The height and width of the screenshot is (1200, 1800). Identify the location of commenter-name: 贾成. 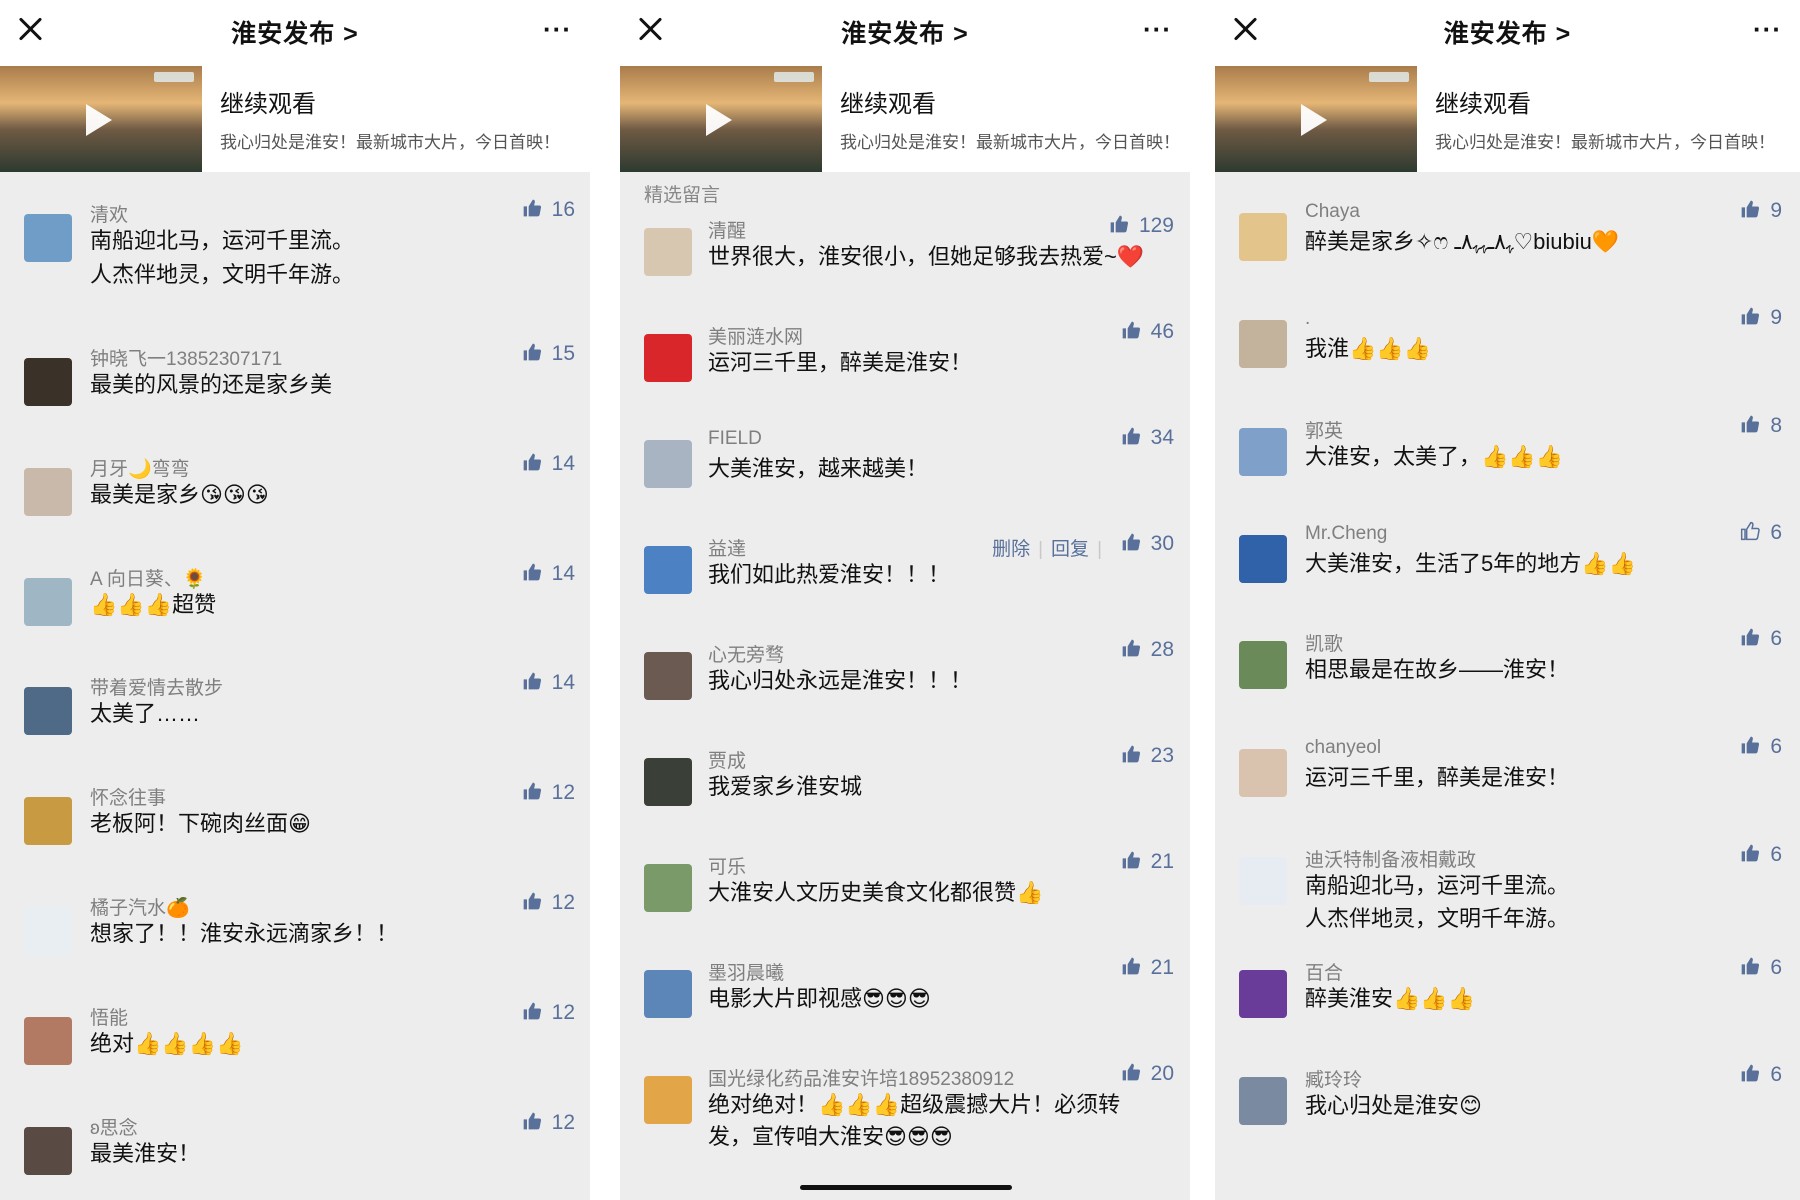
(727, 759).